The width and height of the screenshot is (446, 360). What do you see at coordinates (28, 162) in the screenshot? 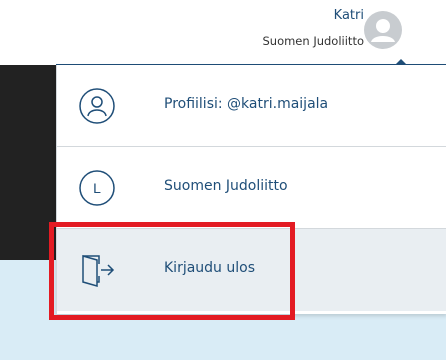
I see `background-dark-panel` at bounding box center [28, 162].